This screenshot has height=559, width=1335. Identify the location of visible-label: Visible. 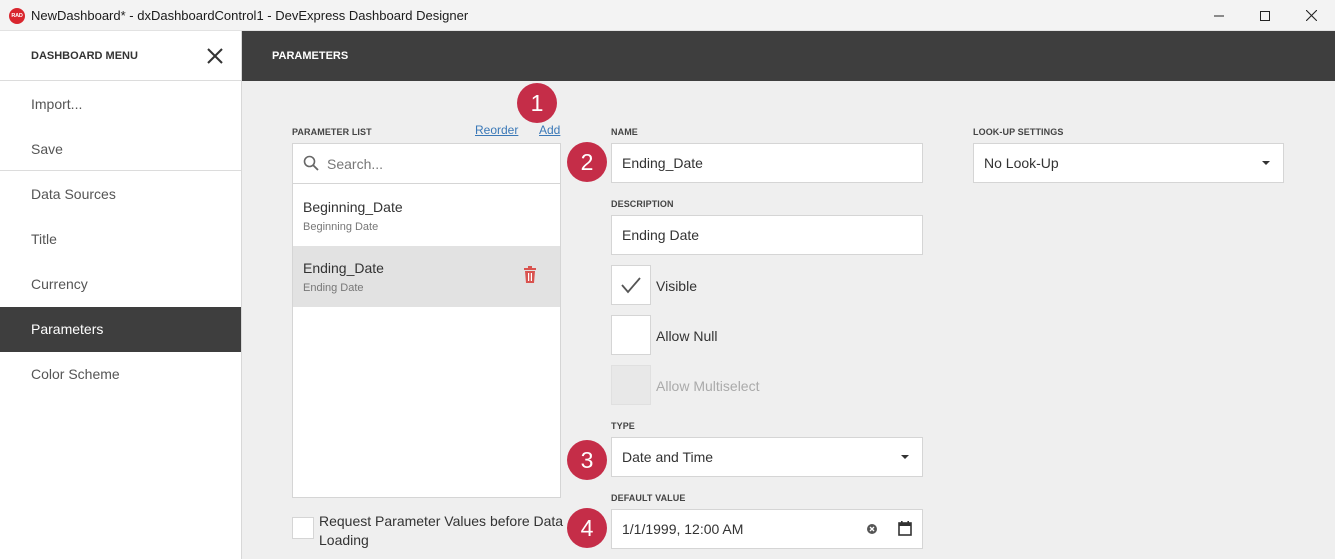
(676, 286).